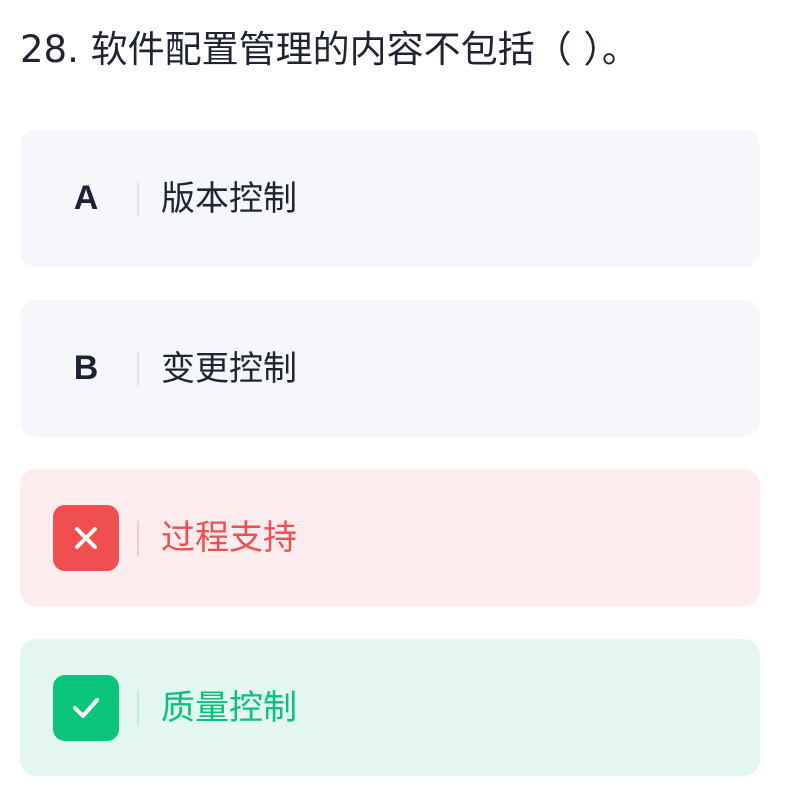 This screenshot has width=789, height=796. I want to click on option-d-text: 质量控制, so click(229, 707).